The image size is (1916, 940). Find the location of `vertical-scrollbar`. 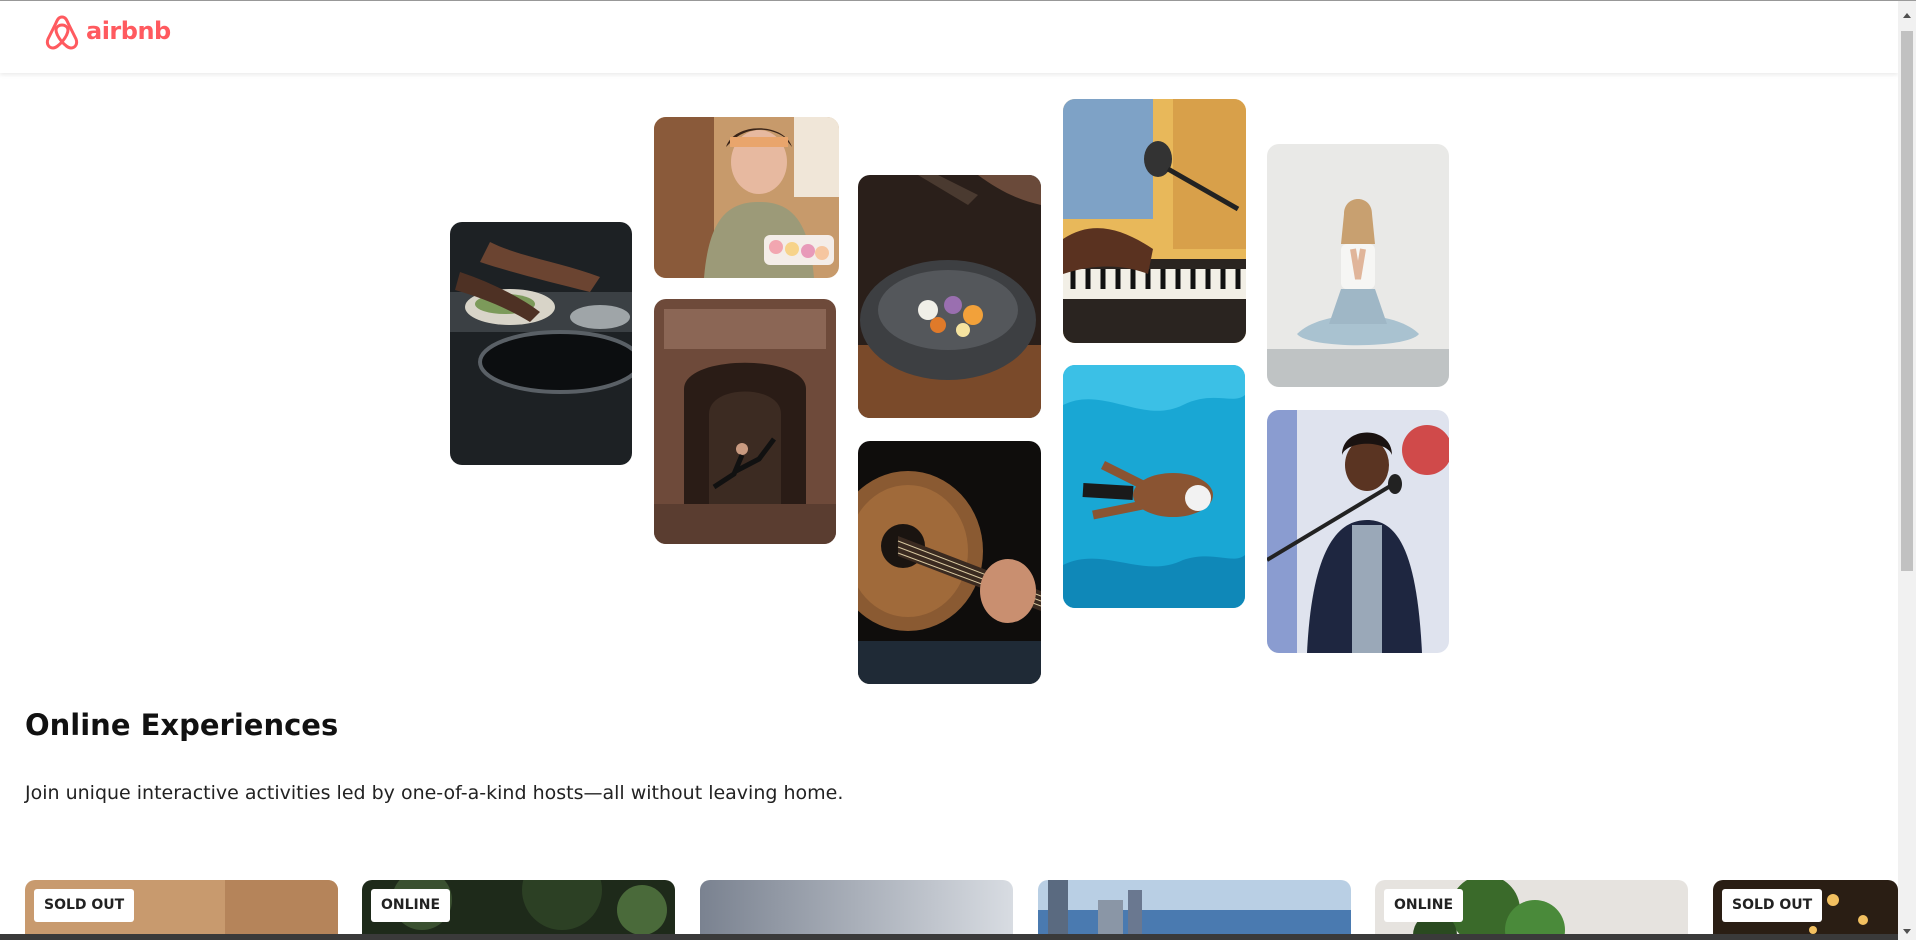

vertical-scrollbar is located at coordinates (1907, 470).